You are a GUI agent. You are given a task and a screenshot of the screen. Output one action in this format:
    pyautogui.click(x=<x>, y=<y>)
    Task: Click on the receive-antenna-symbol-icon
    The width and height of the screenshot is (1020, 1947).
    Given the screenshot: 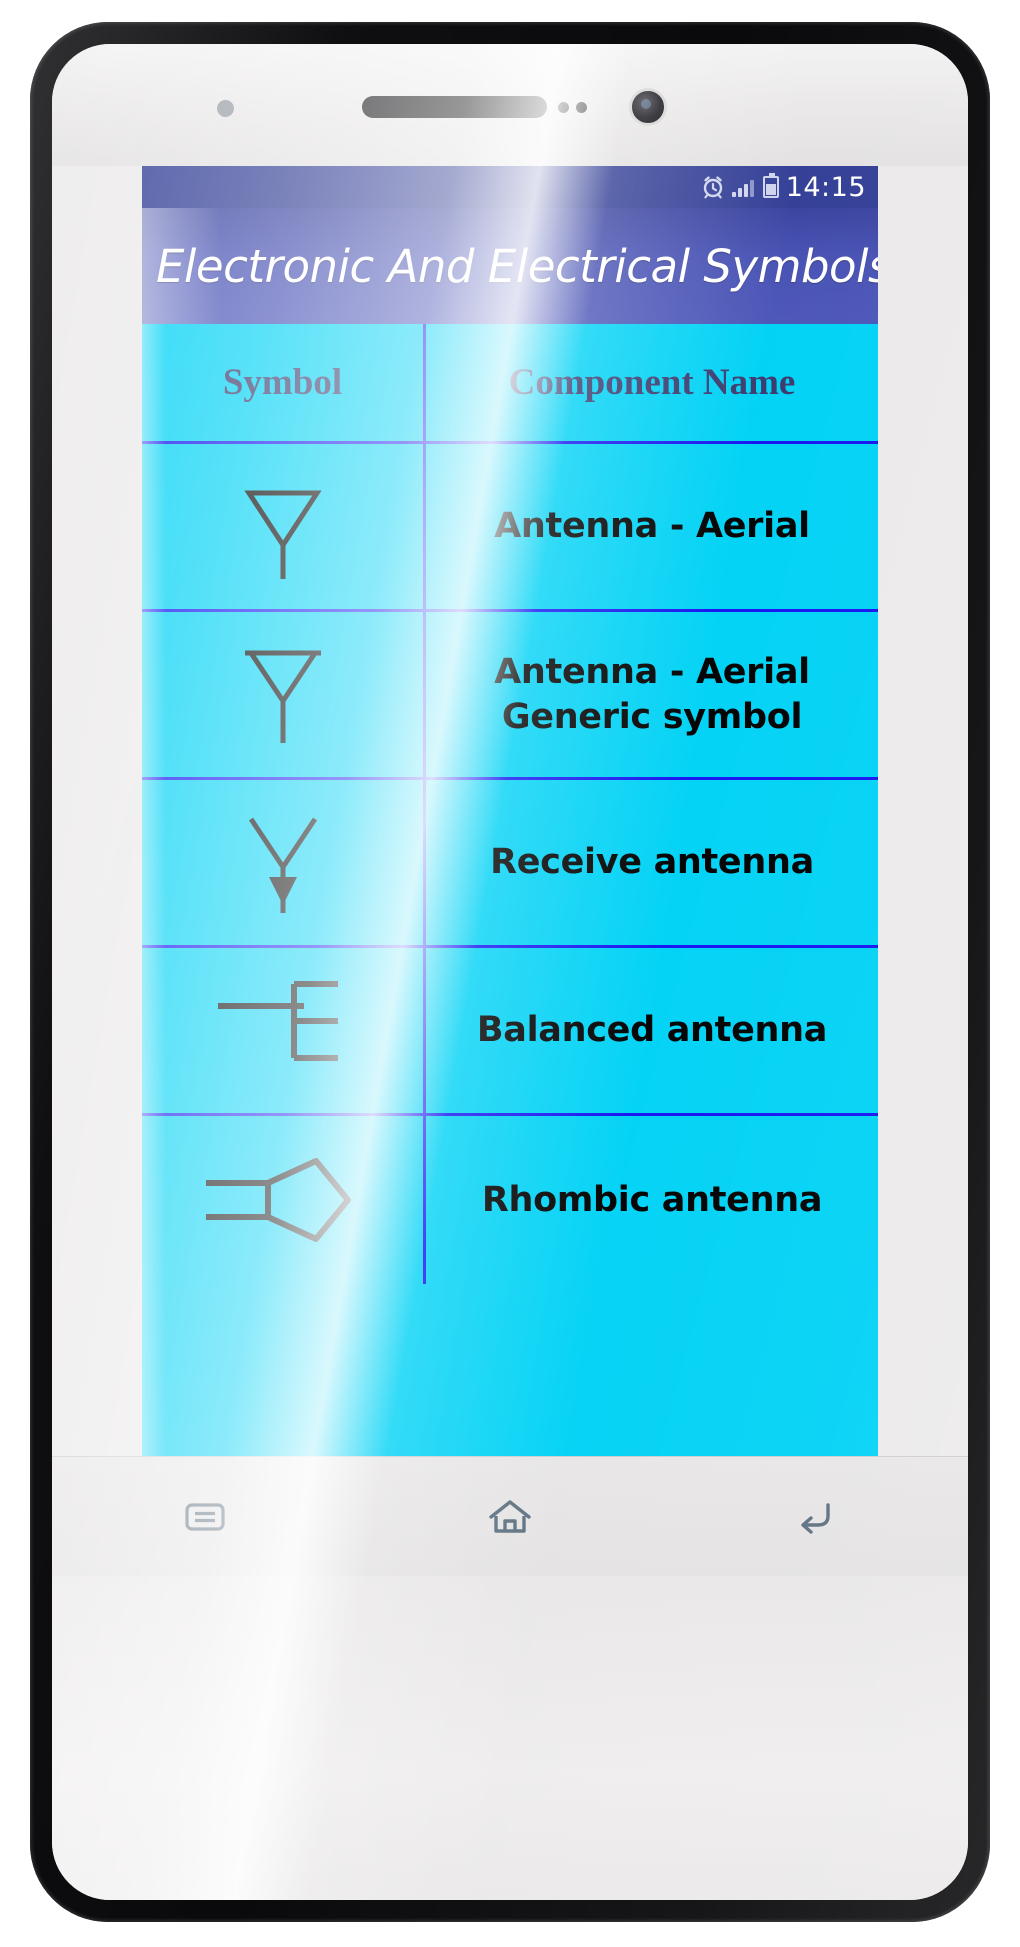 What is the action you would take?
    pyautogui.click(x=282, y=865)
    